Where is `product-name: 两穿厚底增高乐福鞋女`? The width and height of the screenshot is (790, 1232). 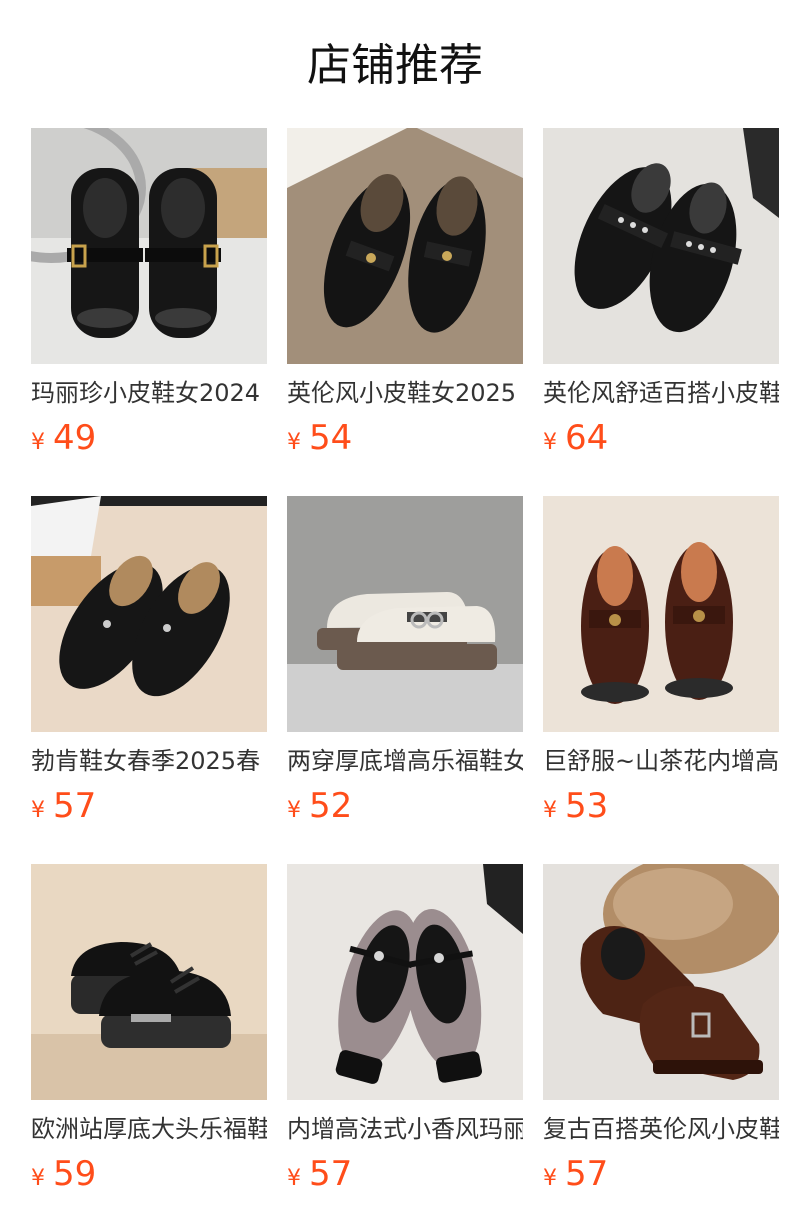
product-name: 两穿厚底增高乐福鞋女 is located at coordinates (405, 761).